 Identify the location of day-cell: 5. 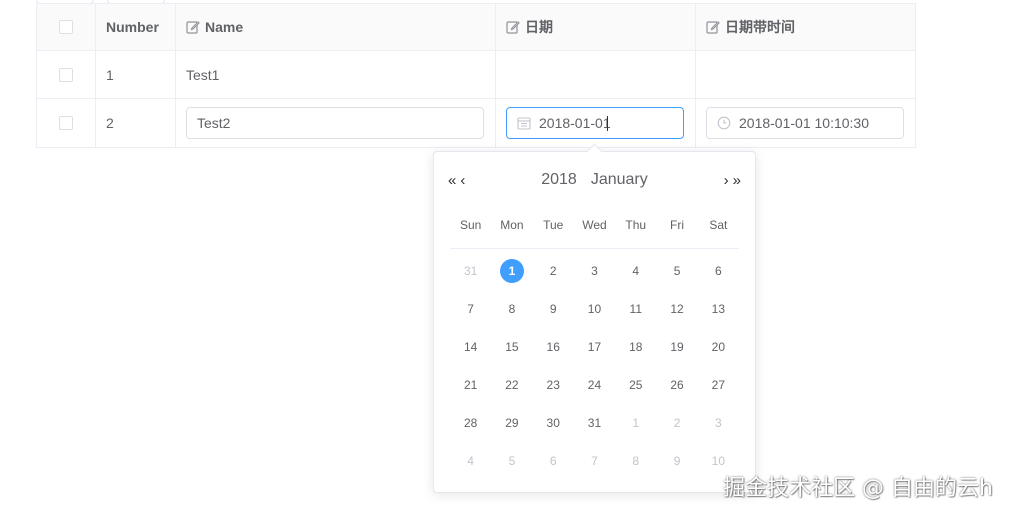
(676, 271).